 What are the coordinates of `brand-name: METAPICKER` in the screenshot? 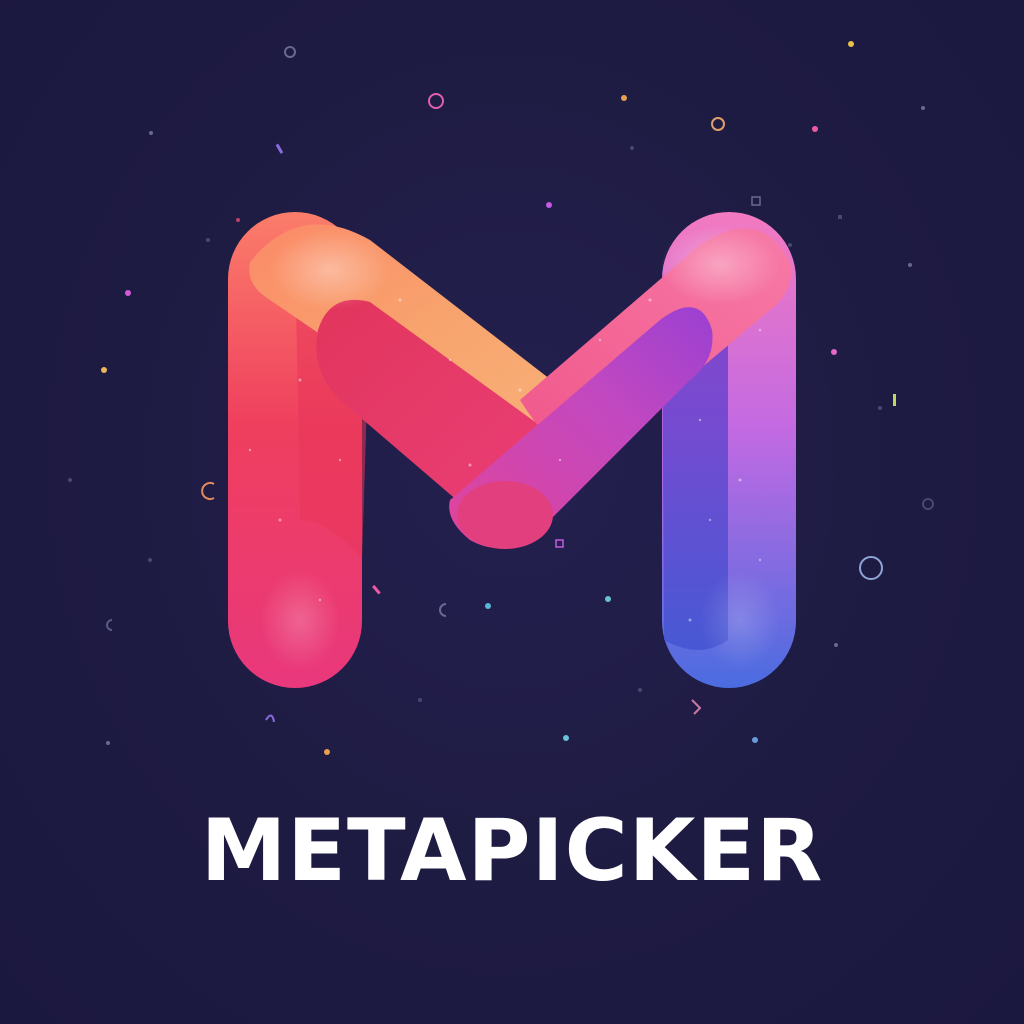 It's located at (512, 851).